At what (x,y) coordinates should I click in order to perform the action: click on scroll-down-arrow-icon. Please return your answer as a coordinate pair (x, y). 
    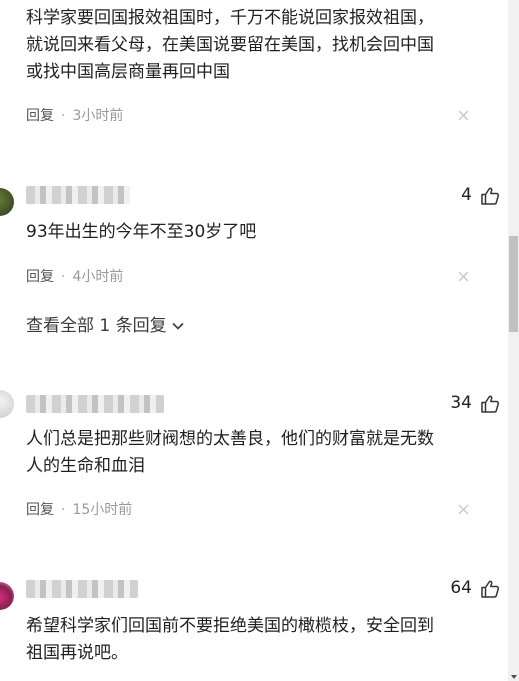
    Looking at the image, I should click on (514, 677).